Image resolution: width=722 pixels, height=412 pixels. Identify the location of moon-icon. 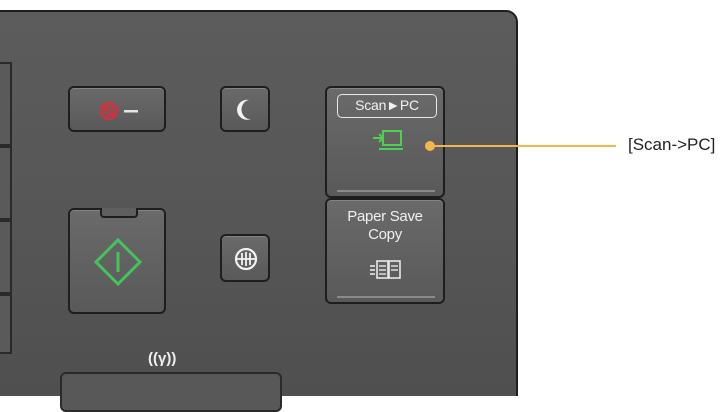
(244, 109).